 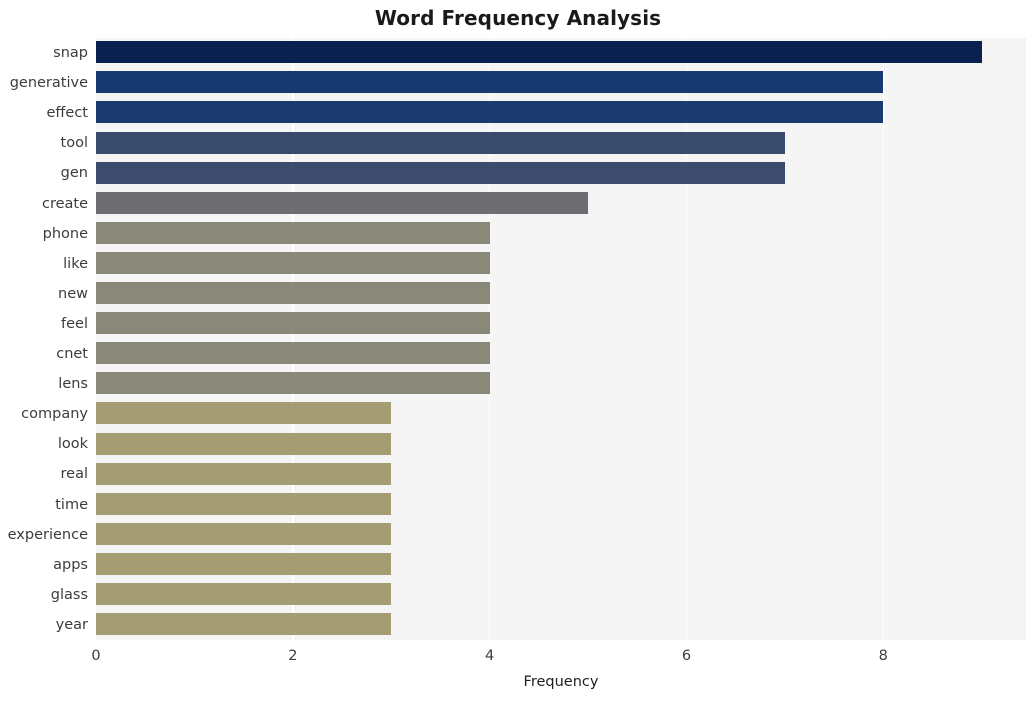 What do you see at coordinates (65, 233) in the screenshot?
I see `y-tick-label-phone: phone` at bounding box center [65, 233].